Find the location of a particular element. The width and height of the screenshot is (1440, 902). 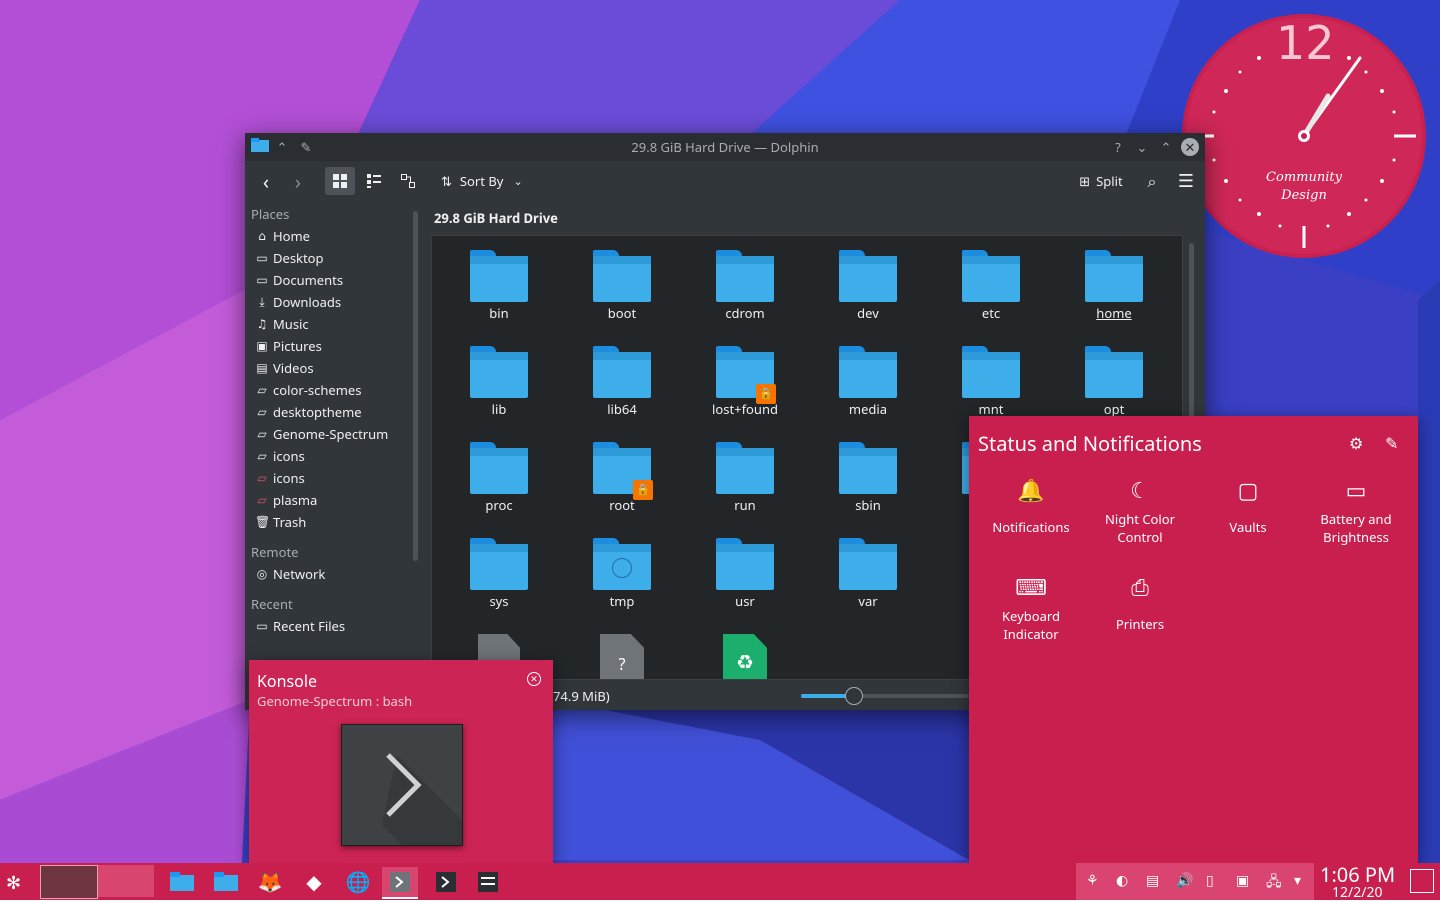

keyboard-indicator-item: ⌨ Keyboard Indicator is located at coordinates (1031, 605).